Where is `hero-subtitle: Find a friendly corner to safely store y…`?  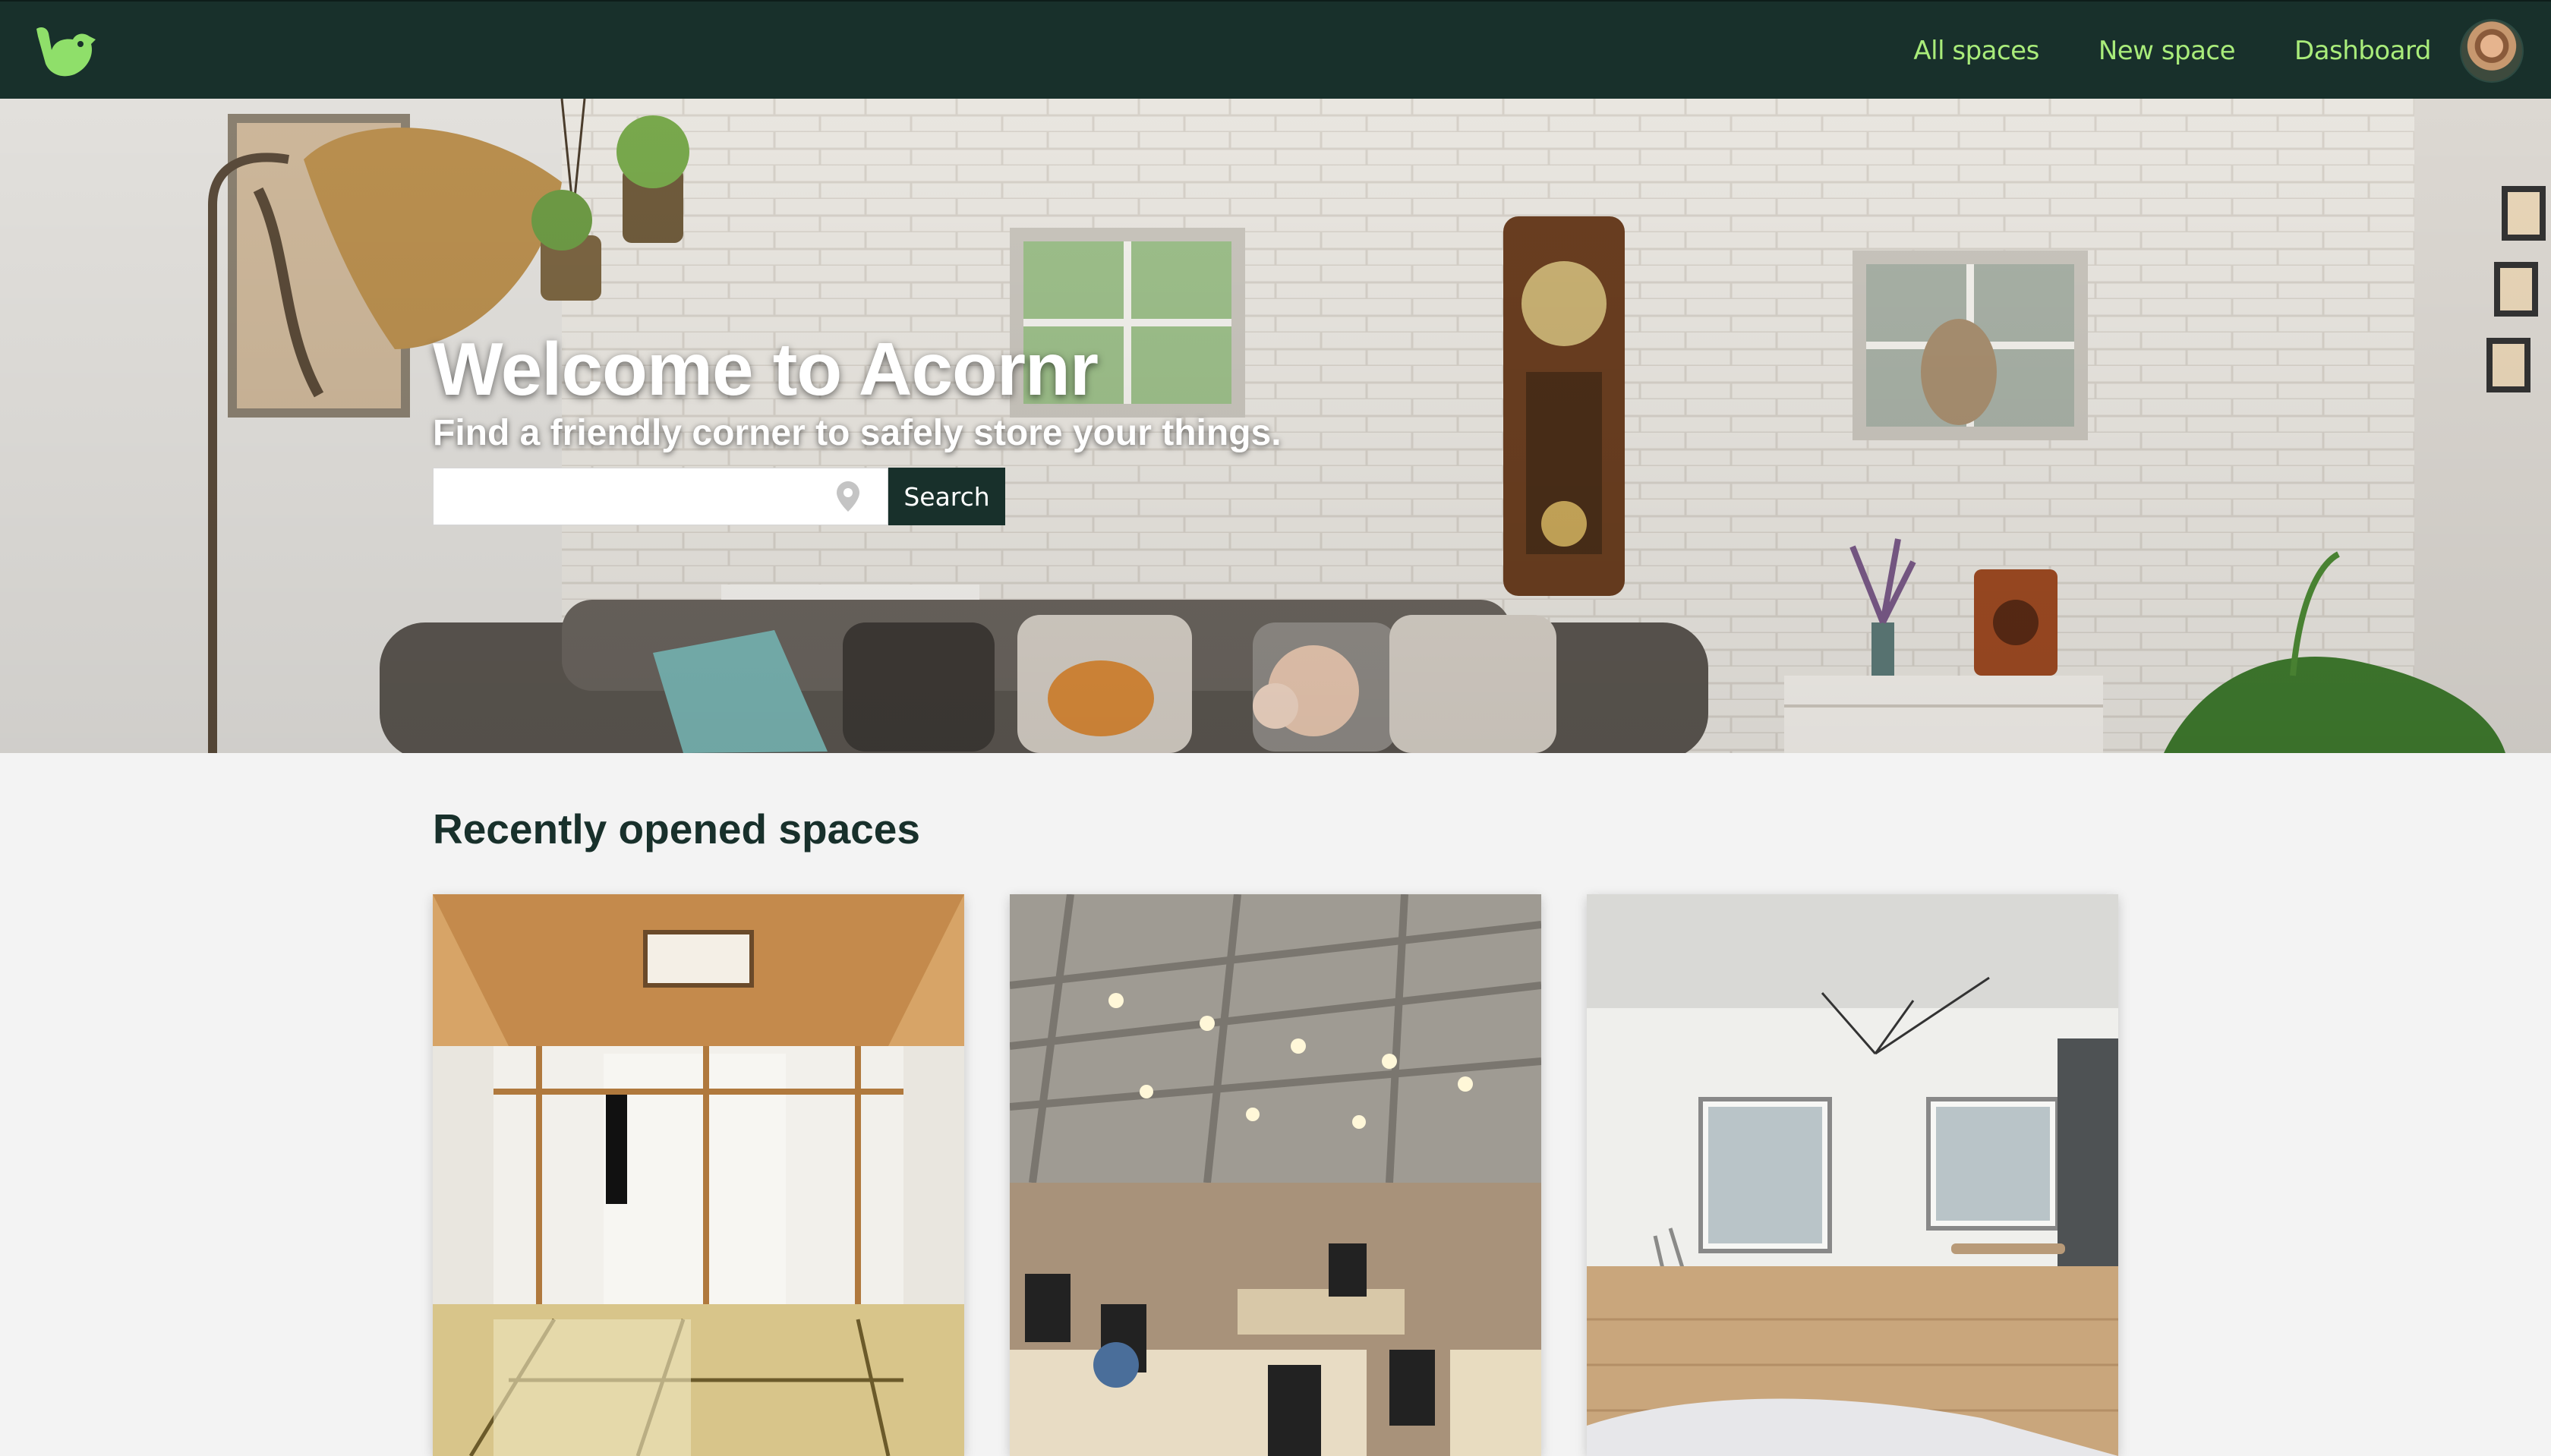 hero-subtitle: Find a friendly corner to safely store y… is located at coordinates (857, 433).